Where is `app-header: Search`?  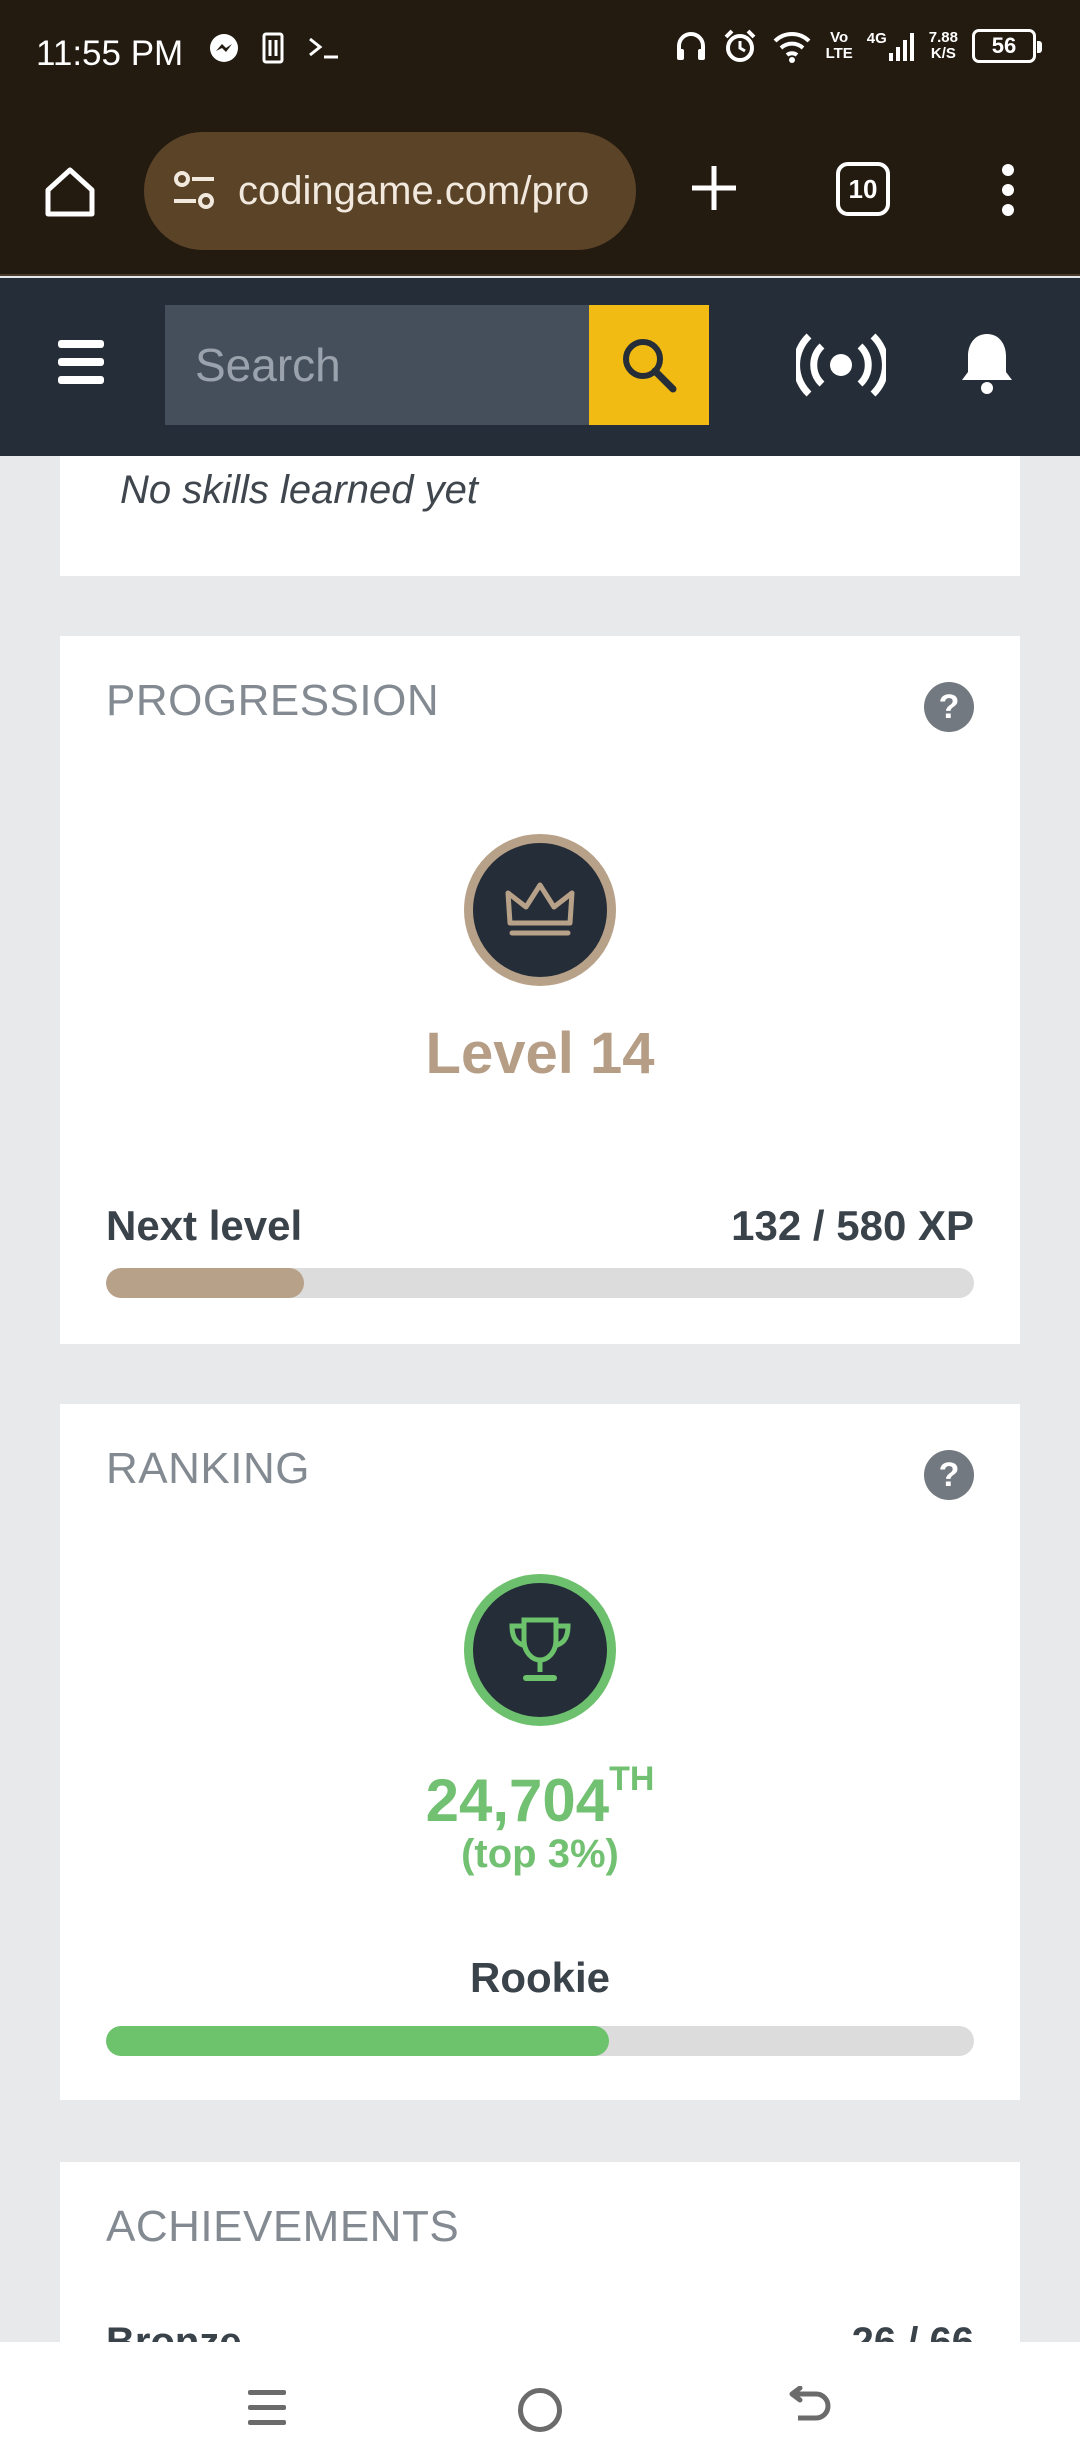 app-header: Search is located at coordinates (540, 367).